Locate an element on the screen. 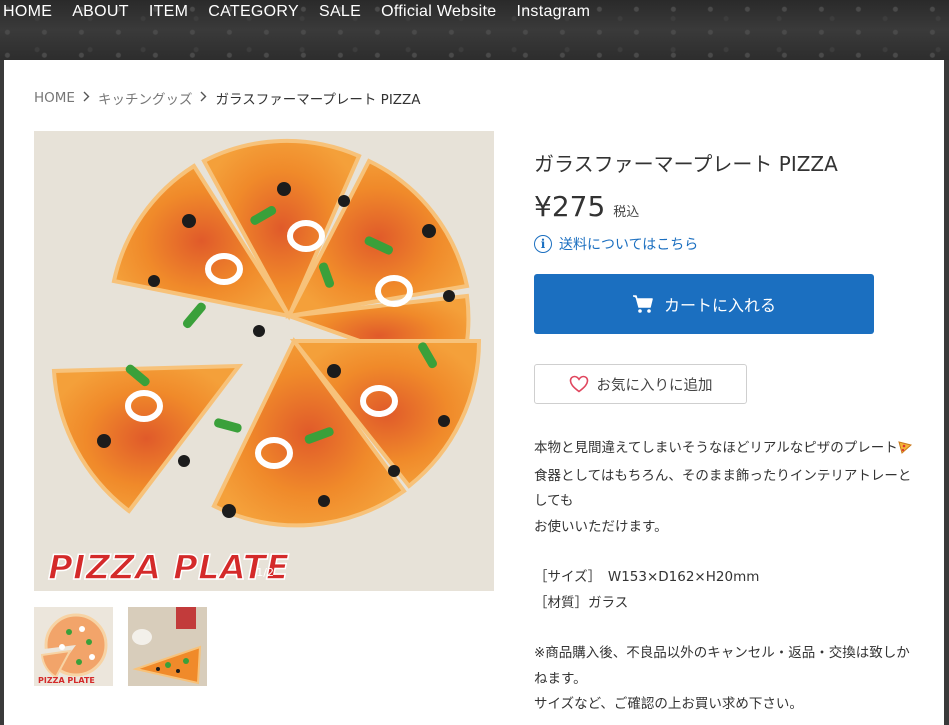  tax-label: 税込 is located at coordinates (626, 212).